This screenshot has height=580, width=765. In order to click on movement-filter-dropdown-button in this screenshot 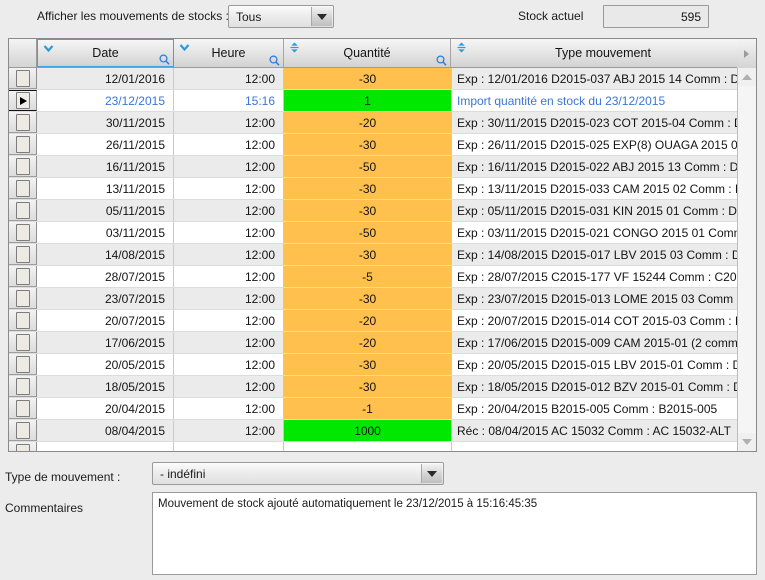, I will do `click(321, 16)`.